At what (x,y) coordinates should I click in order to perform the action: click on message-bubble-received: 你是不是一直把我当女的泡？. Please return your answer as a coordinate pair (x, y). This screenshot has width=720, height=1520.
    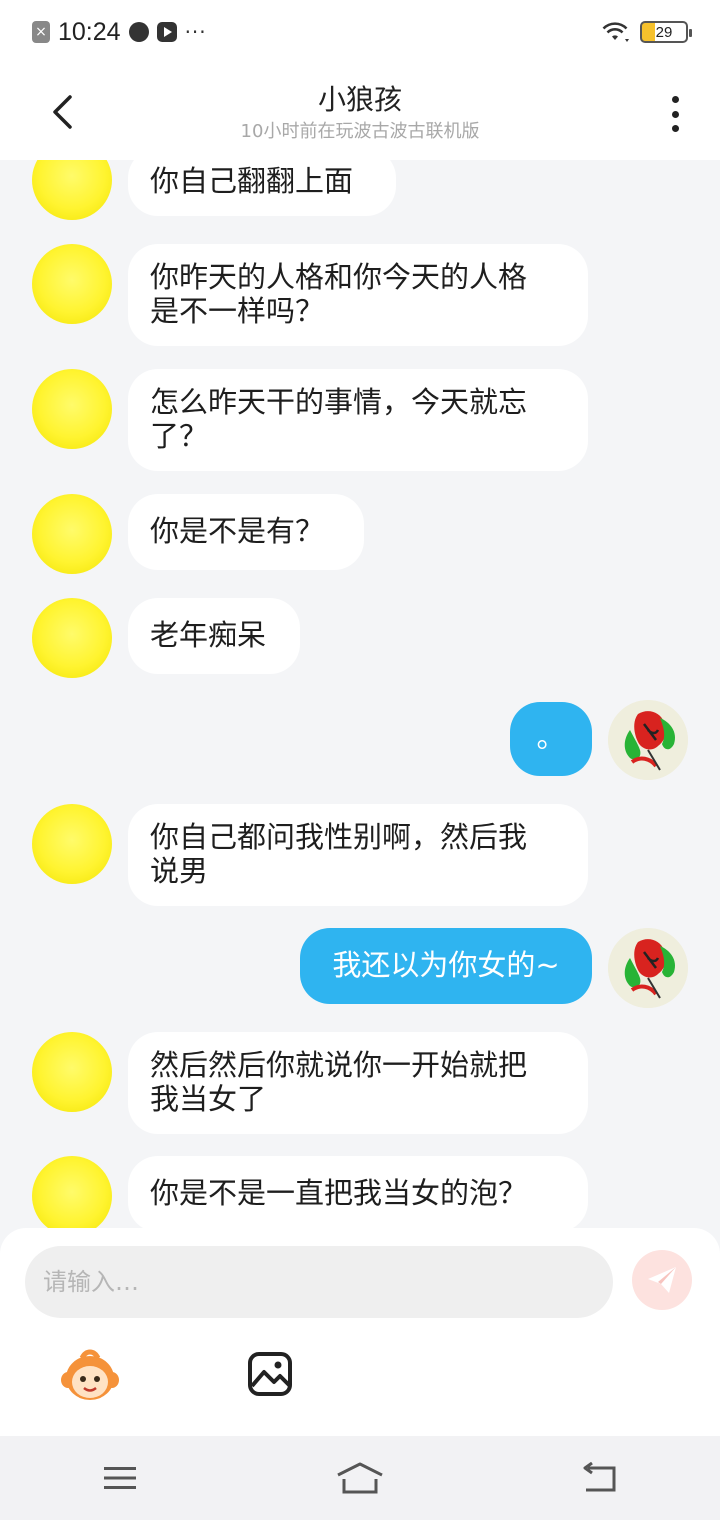
    Looking at the image, I should click on (358, 1192).